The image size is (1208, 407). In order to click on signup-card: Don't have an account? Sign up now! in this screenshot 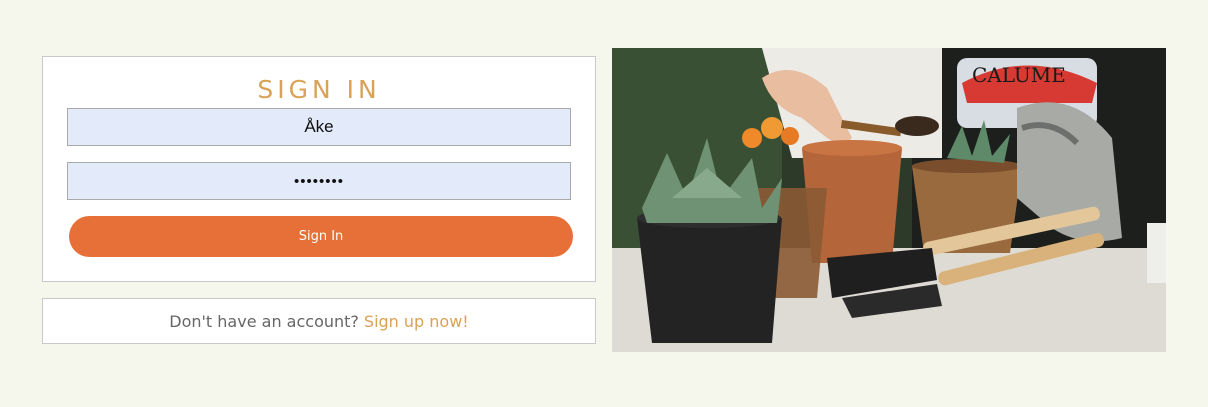, I will do `click(319, 321)`.